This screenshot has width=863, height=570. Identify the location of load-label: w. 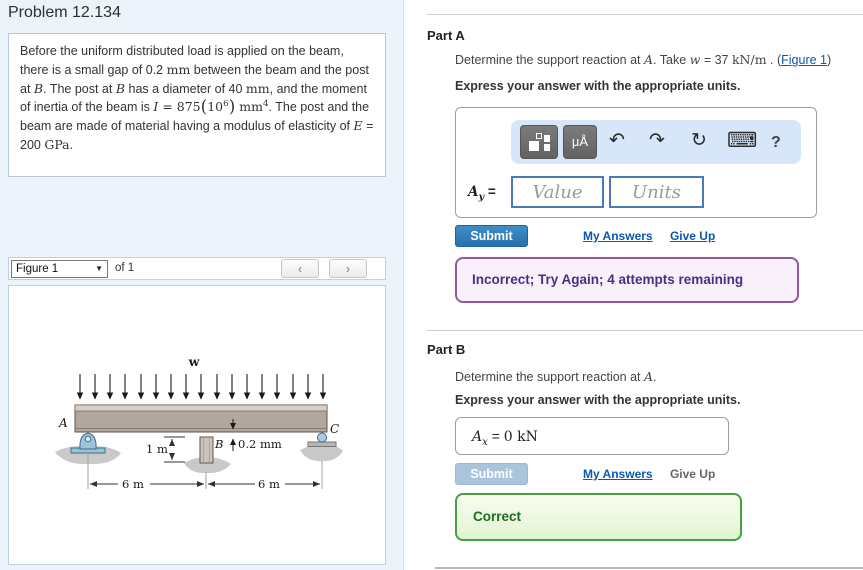
(194, 361).